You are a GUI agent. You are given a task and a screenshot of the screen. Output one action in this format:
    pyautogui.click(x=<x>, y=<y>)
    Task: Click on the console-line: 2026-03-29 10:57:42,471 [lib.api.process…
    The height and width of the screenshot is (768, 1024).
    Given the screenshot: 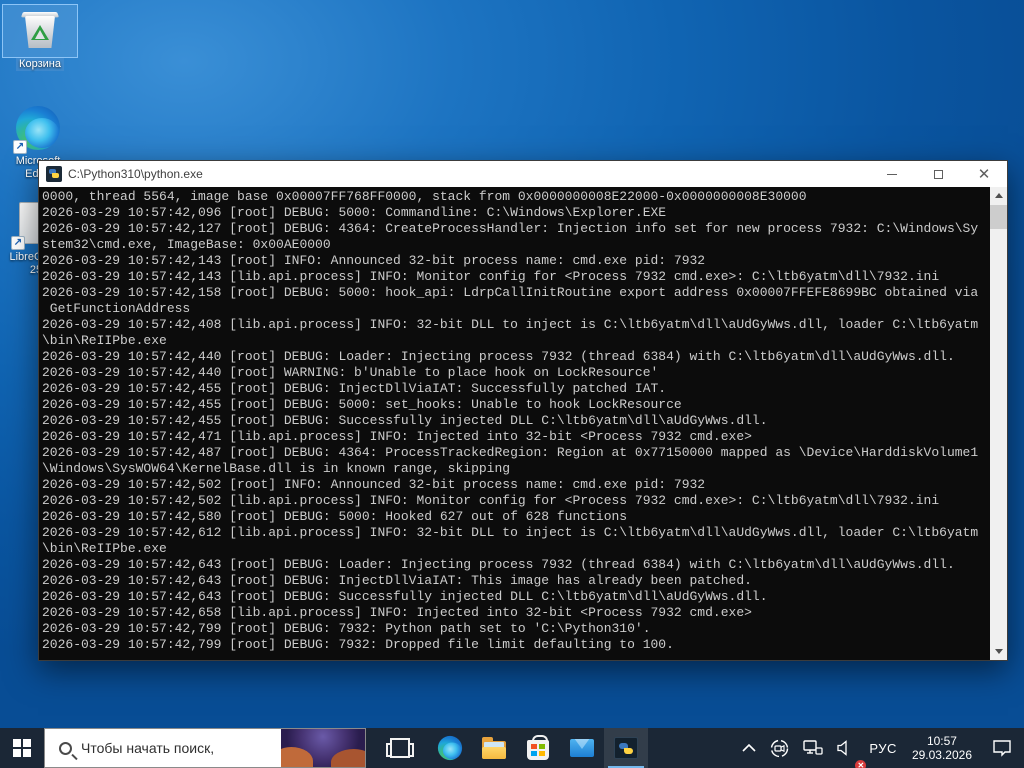 What is the action you would take?
    pyautogui.click(x=397, y=436)
    